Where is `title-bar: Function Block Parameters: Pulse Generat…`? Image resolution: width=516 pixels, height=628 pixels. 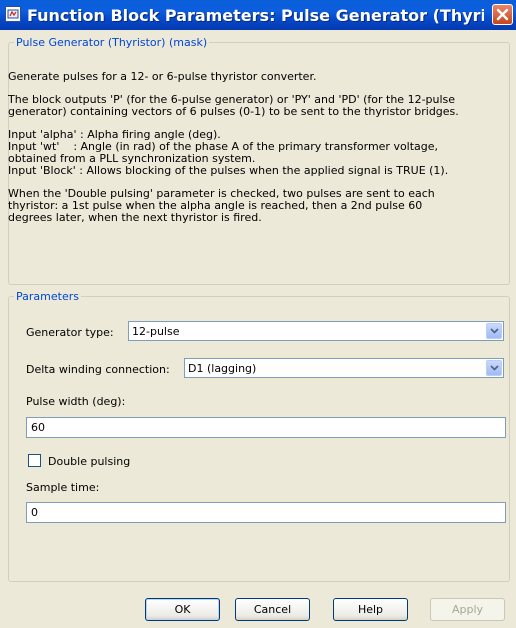
title-bar: Function Block Parameters: Pulse Generat… is located at coordinates (258, 15).